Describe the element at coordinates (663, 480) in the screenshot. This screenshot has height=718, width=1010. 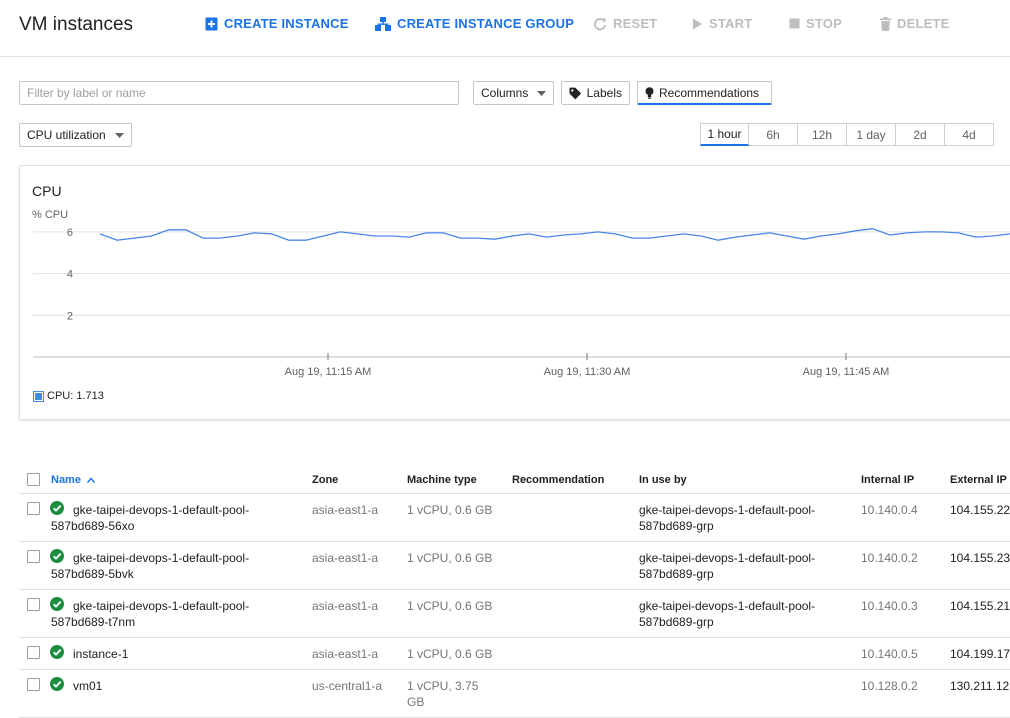
I see `column-header-in-use-by: In use by` at that location.